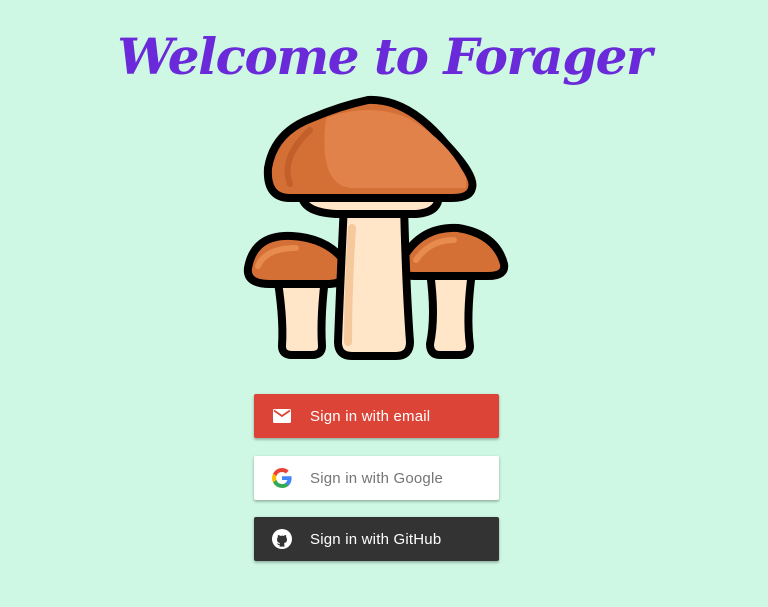 The width and height of the screenshot is (768, 607). What do you see at coordinates (298, 295) in the screenshot?
I see `small-mushroom-left` at bounding box center [298, 295].